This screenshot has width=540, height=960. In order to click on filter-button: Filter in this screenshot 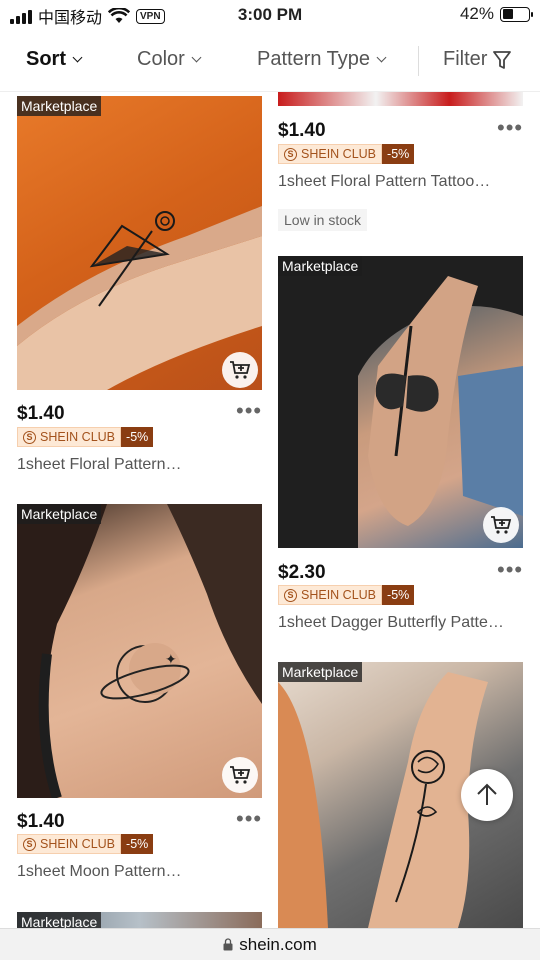, I will do `click(477, 59)`.